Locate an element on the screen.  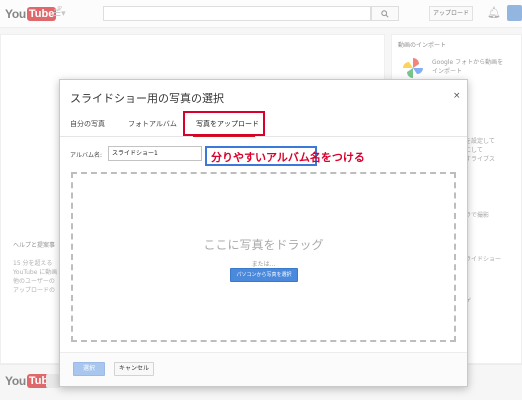
dialog-title: スライドショー用の写真の選択 is located at coordinates (147, 98).